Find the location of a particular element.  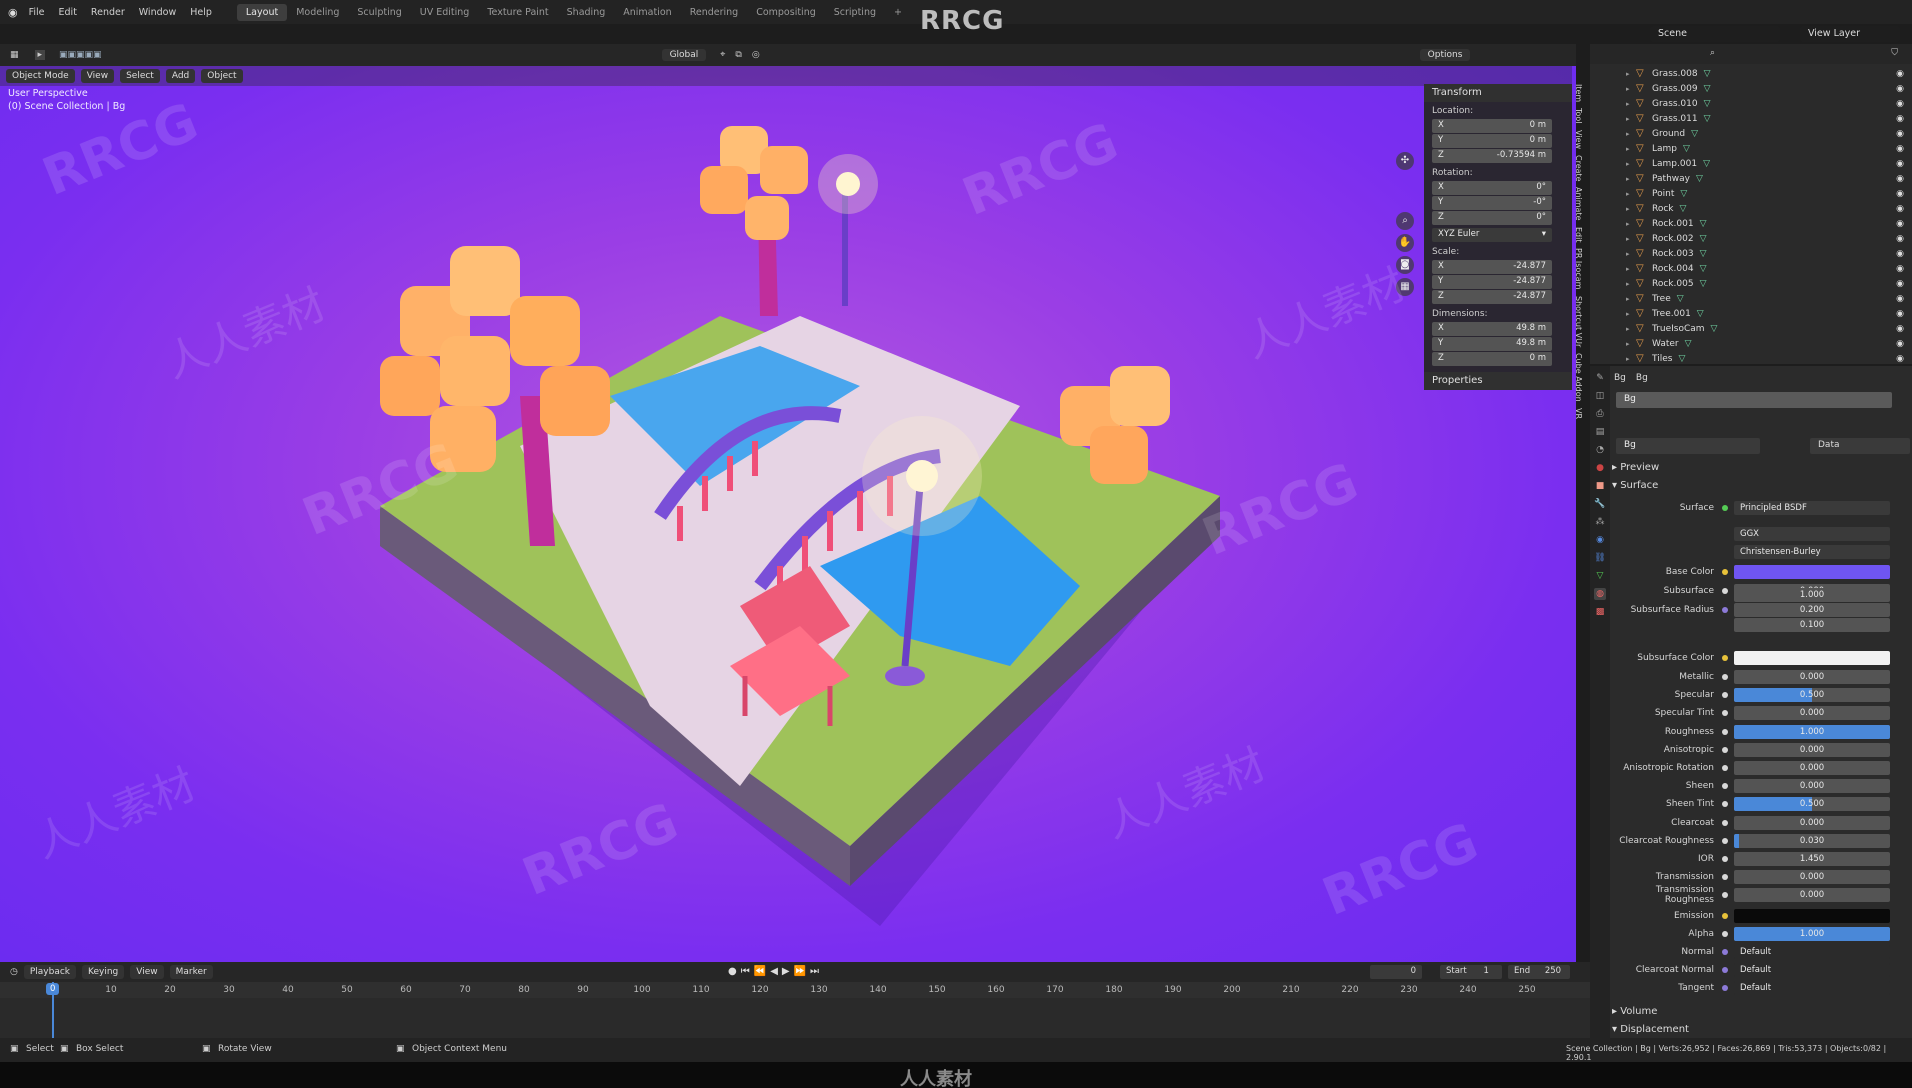

outliner-item: ▸ ▽ Tree.001 ▽ ◉ is located at coordinates (1751, 313).